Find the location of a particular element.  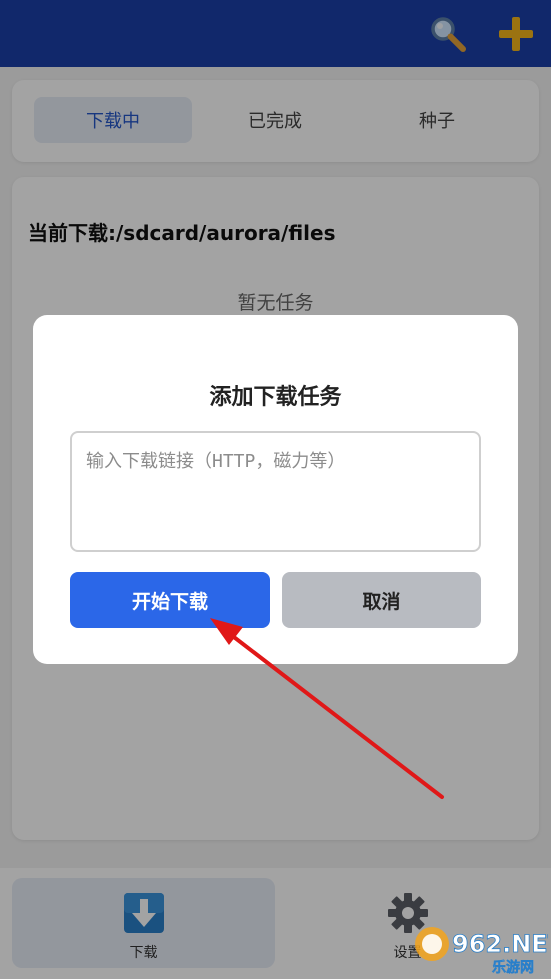

annotation-arrow-icon is located at coordinates (327, 708).